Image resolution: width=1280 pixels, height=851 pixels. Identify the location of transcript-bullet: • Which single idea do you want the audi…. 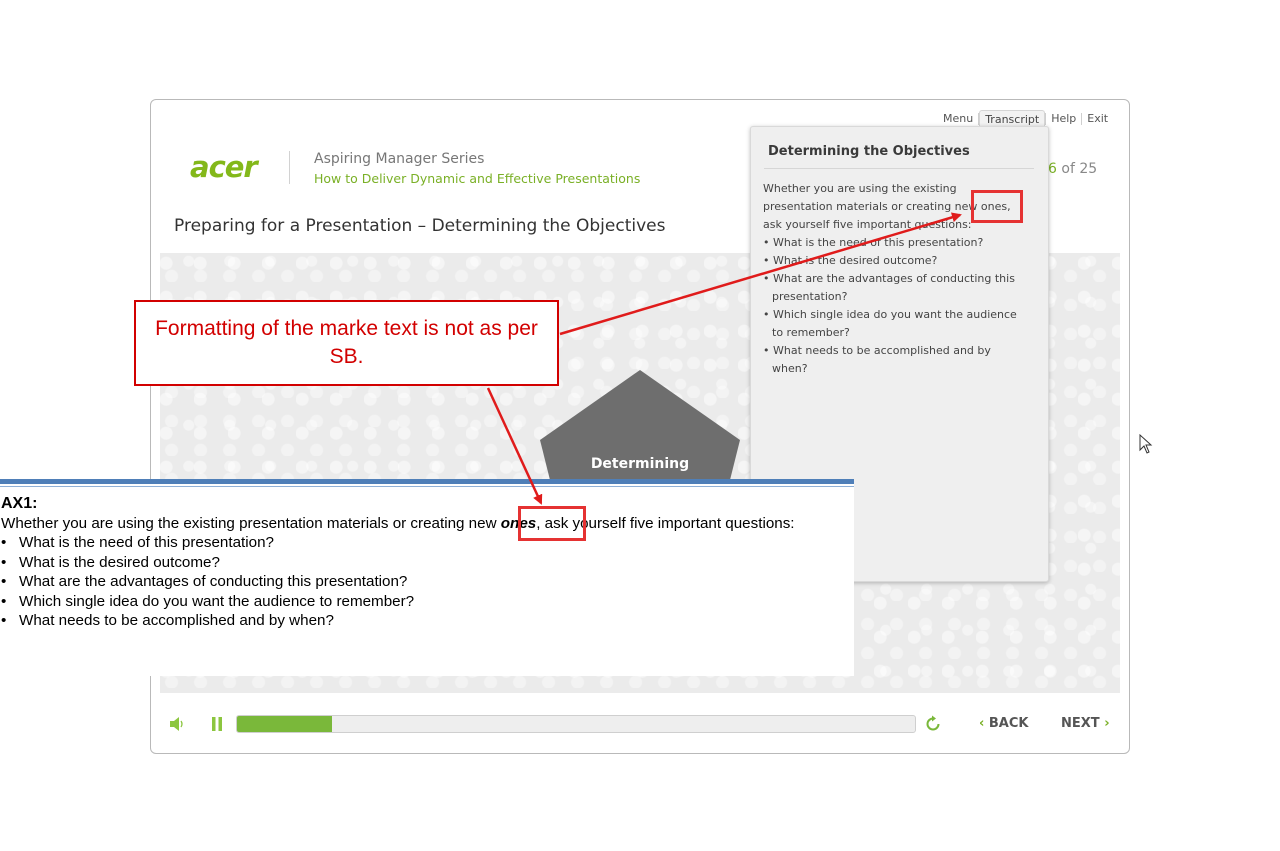
(890, 323).